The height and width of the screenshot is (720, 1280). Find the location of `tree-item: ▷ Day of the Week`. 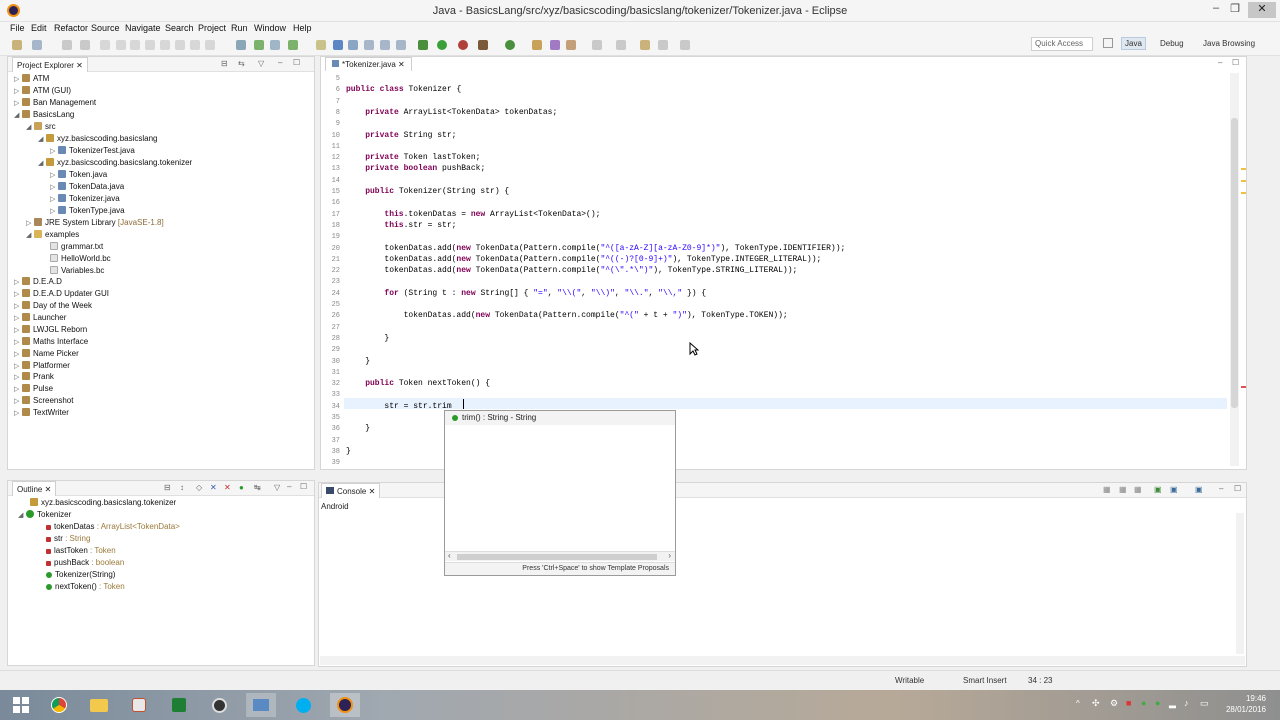

tree-item: ▷ Day of the Week is located at coordinates (53, 305).